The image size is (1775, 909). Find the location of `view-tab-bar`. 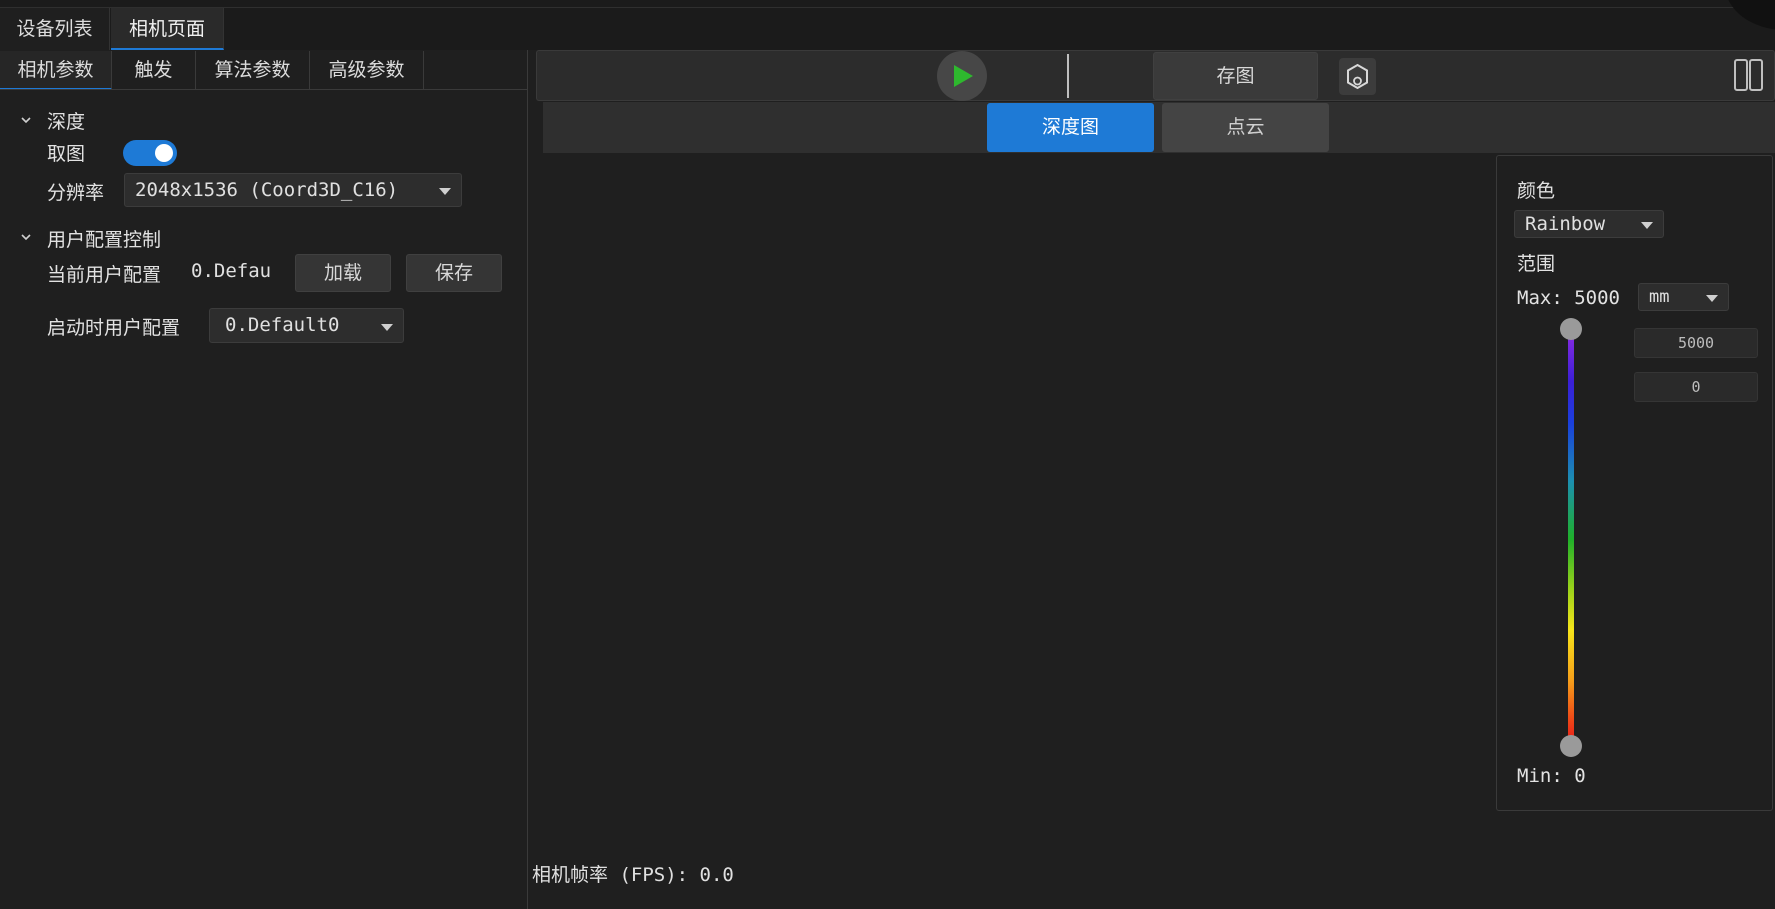

view-tab-bar is located at coordinates (1159, 127).